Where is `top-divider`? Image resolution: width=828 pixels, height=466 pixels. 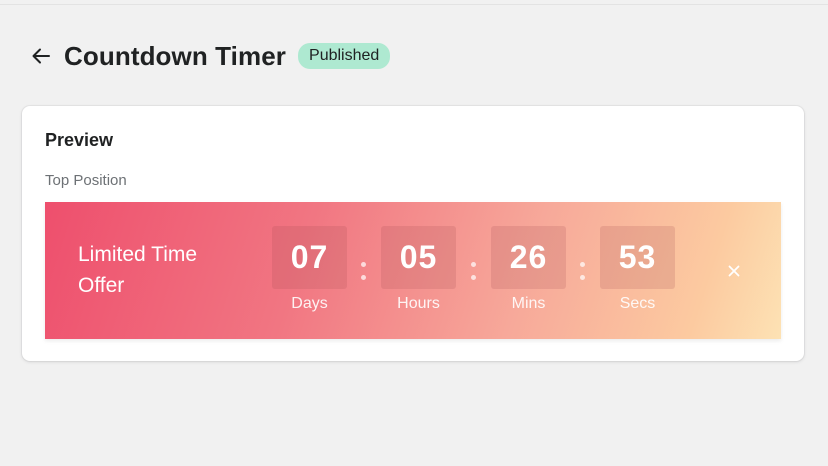
top-divider is located at coordinates (414, 4).